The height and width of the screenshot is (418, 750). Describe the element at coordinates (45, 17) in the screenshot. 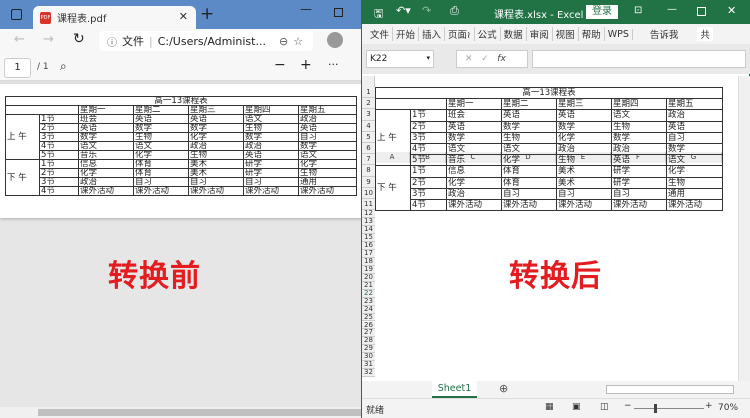

I see `pdf-file-icon: PDF` at that location.